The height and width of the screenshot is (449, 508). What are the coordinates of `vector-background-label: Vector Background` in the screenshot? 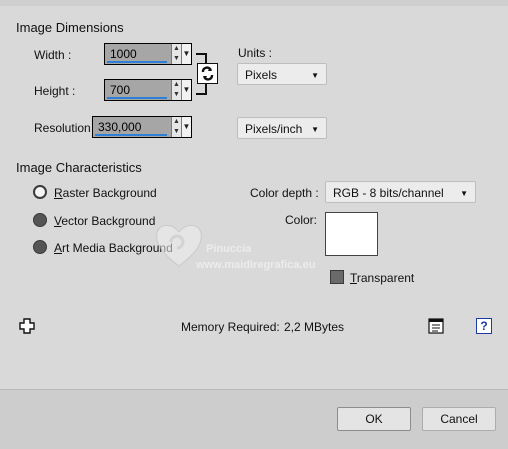 It's located at (104, 221).